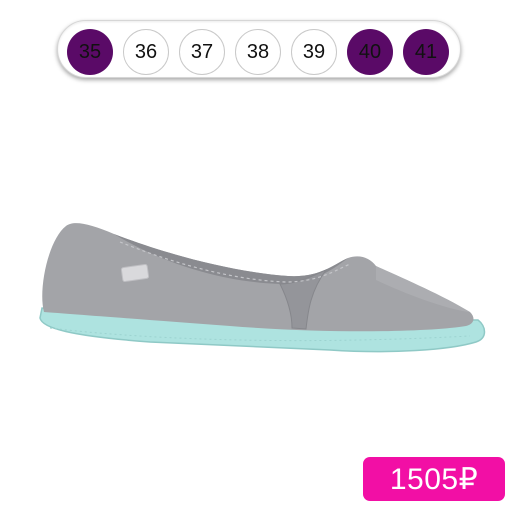 The height and width of the screenshot is (520, 520). I want to click on size-label: 35, so click(90, 51).